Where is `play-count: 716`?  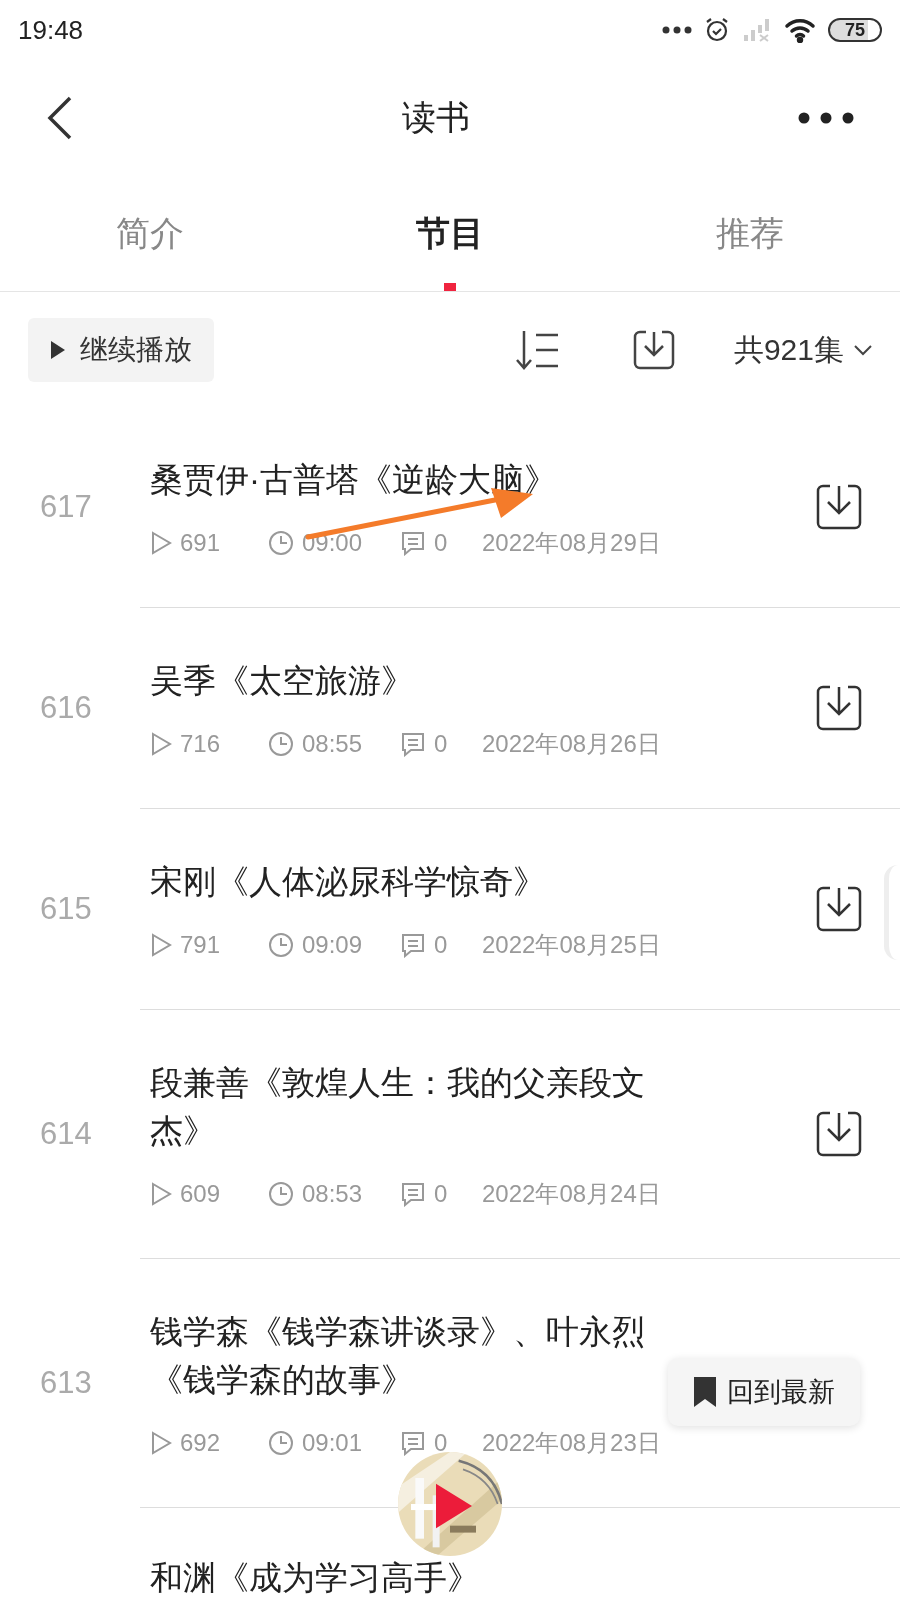 play-count: 716 is located at coordinates (200, 744).